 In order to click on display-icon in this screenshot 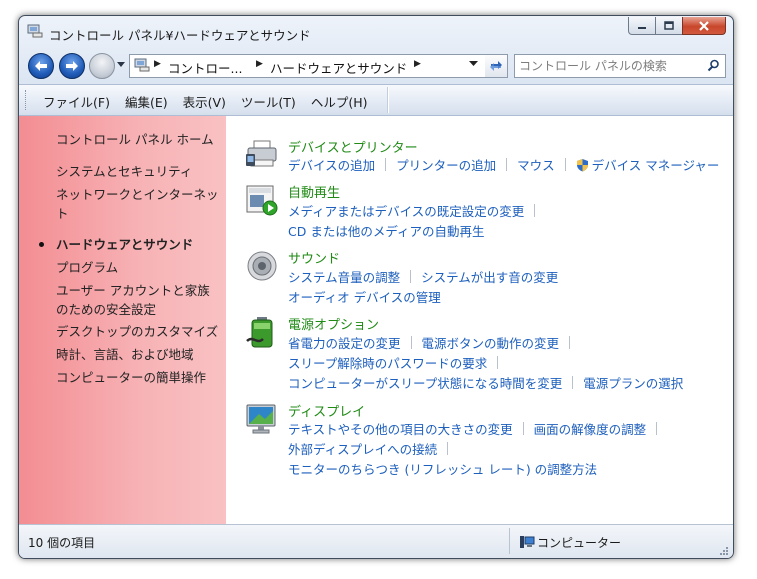, I will do `click(262, 419)`.